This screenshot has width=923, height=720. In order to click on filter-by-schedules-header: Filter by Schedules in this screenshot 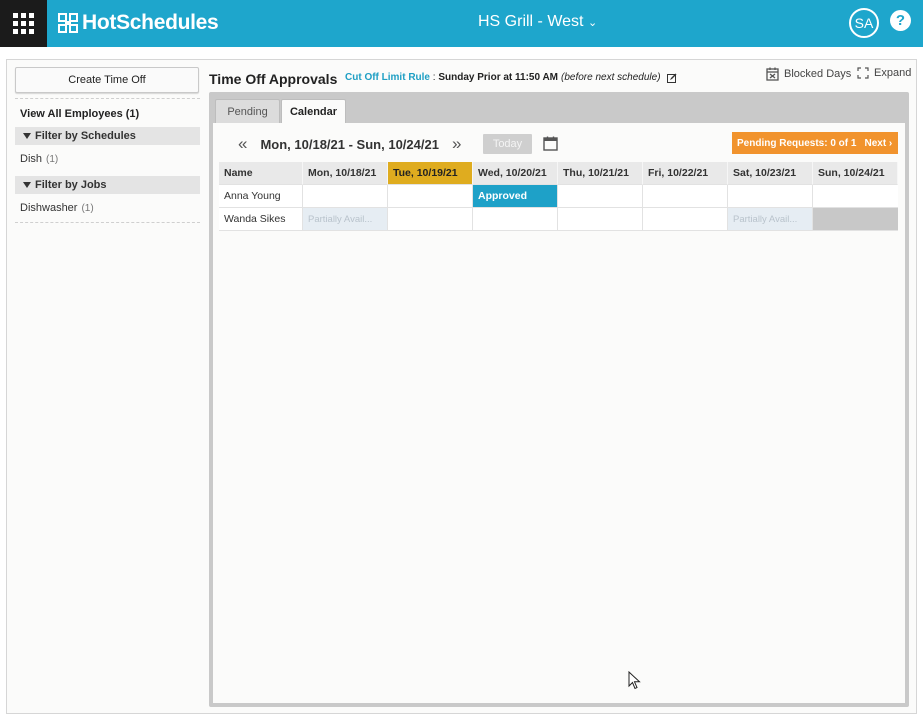, I will do `click(107, 136)`.